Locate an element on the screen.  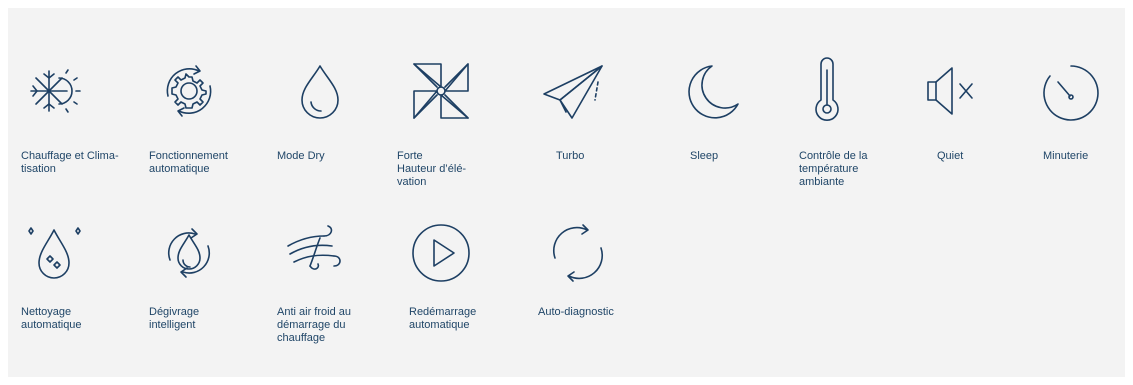
refresh-cycle-icon is located at coordinates (578, 253).